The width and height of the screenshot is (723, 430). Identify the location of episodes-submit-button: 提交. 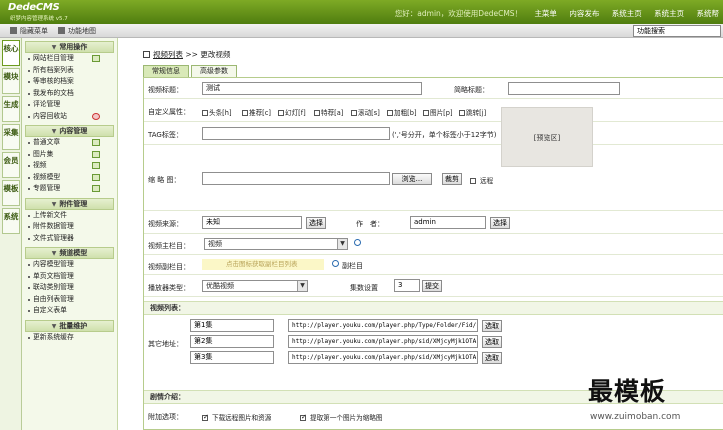
(432, 286).